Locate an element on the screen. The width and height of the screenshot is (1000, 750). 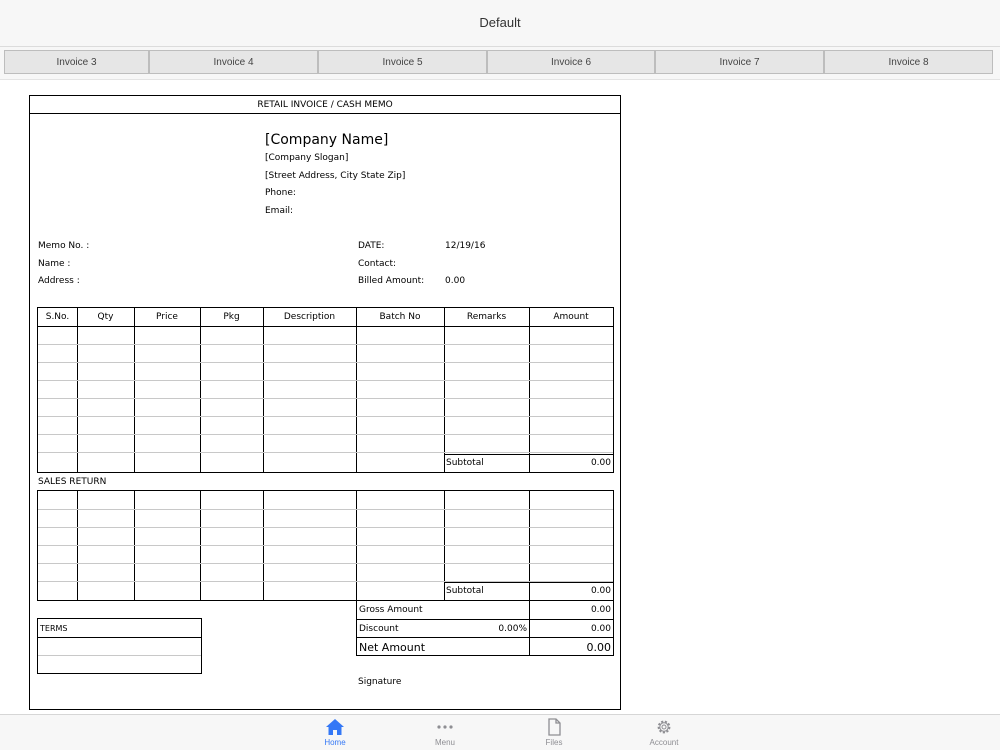
net-amount-value: 0.00 is located at coordinates (599, 647).